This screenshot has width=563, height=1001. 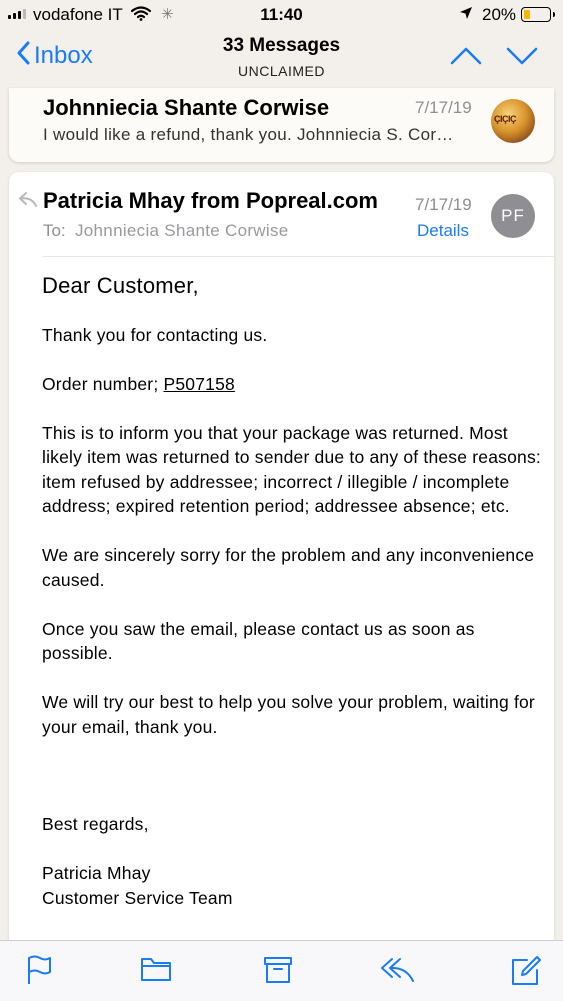 I want to click on signoff: Best regards,, so click(x=95, y=824).